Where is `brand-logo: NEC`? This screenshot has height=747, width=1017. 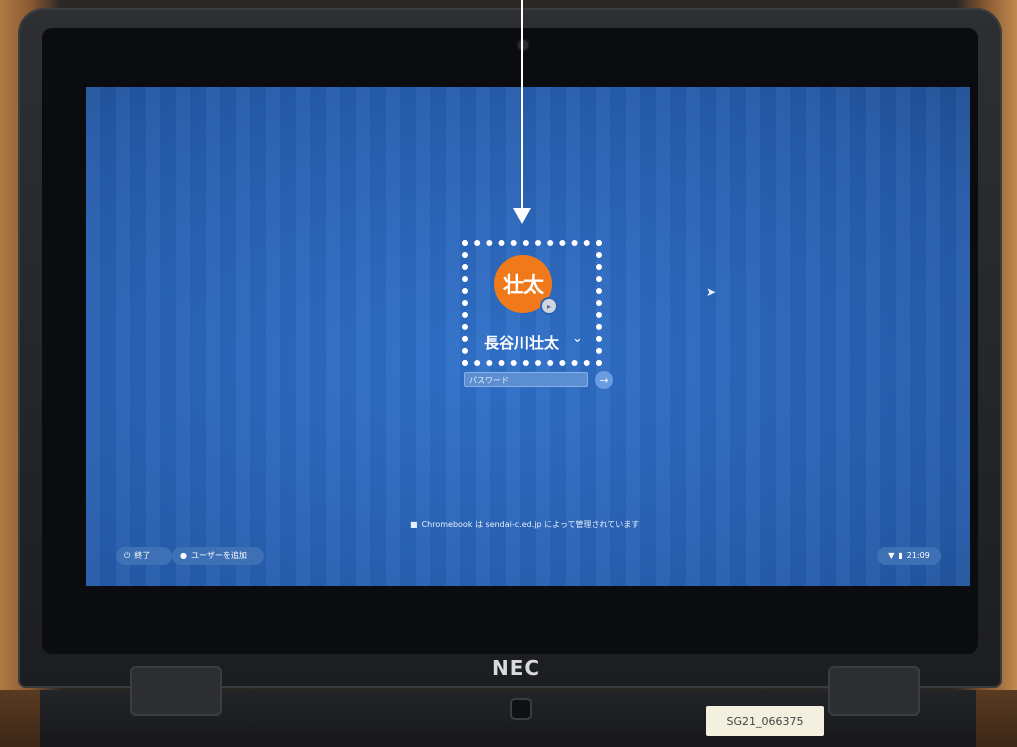 brand-logo: NEC is located at coordinates (516, 668).